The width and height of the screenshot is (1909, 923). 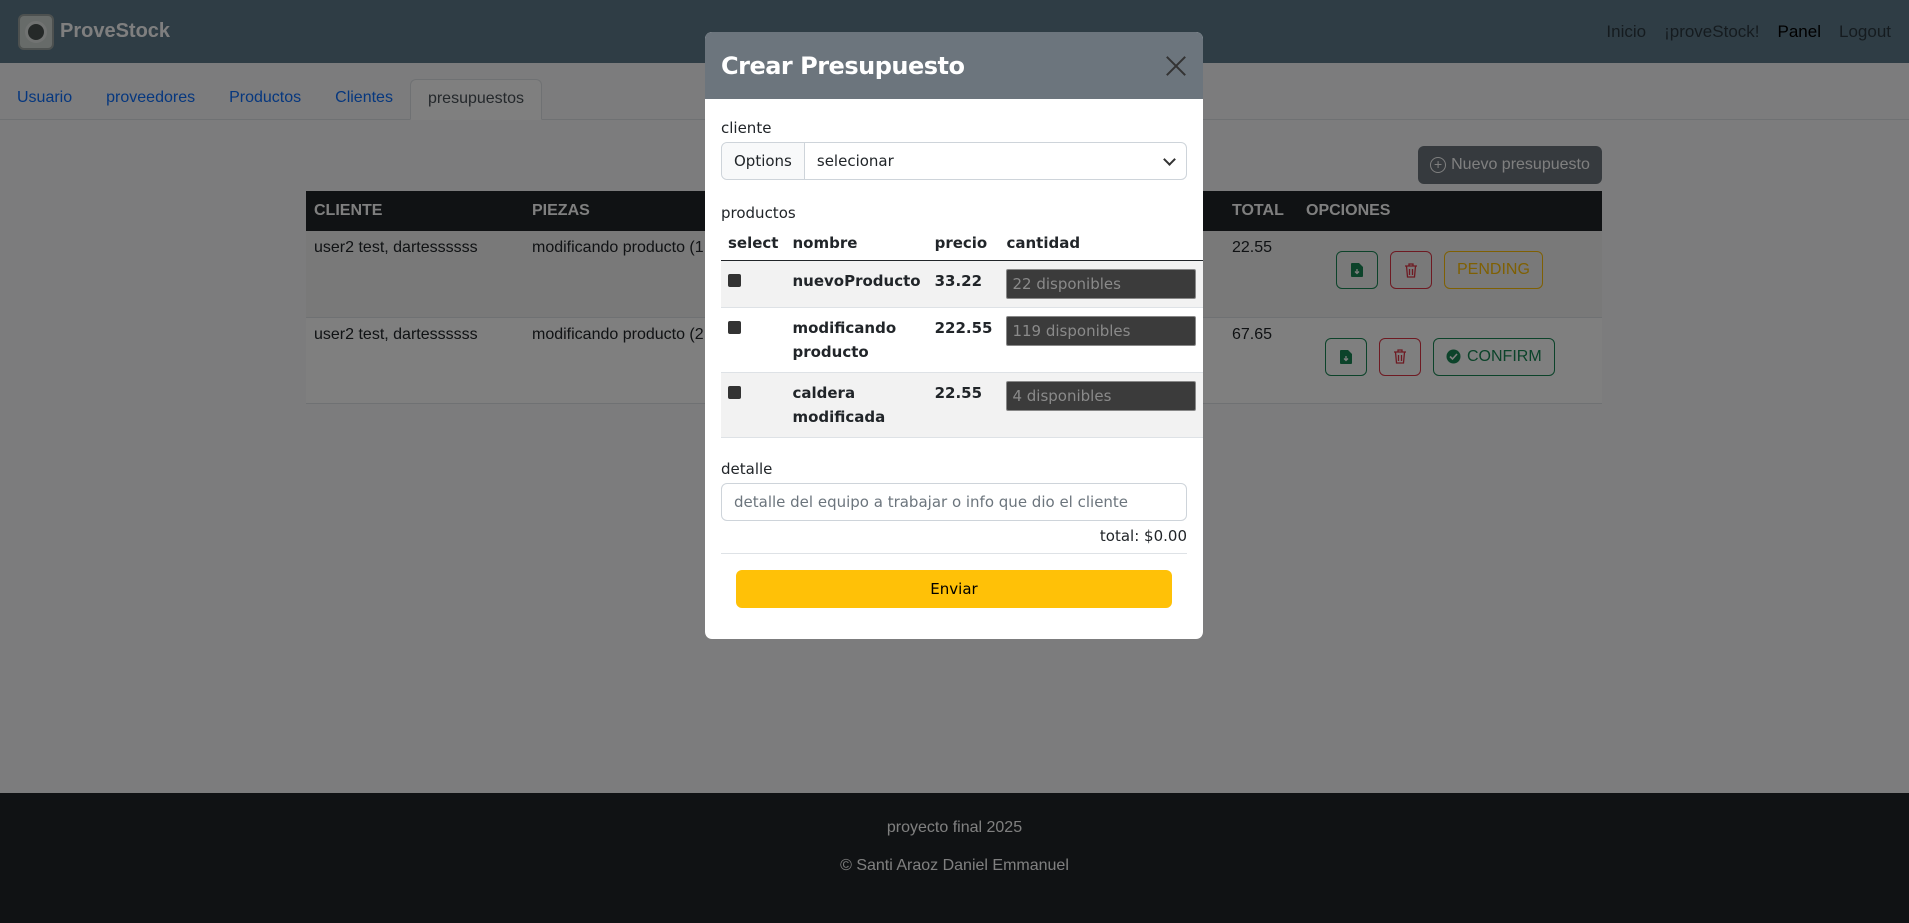 I want to click on product-name: nuevoProducto, so click(x=856, y=284).